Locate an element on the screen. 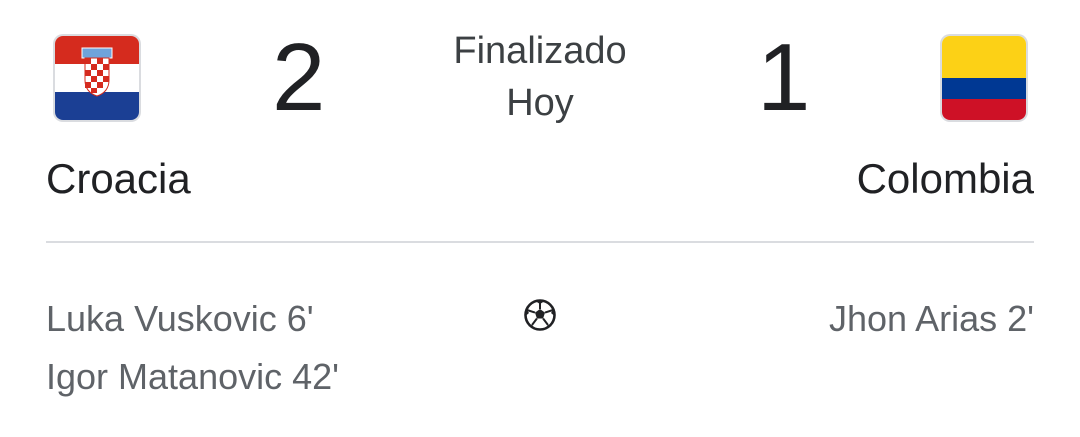 The height and width of the screenshot is (437, 1080). croatia-flag-icon is located at coordinates (97, 78).